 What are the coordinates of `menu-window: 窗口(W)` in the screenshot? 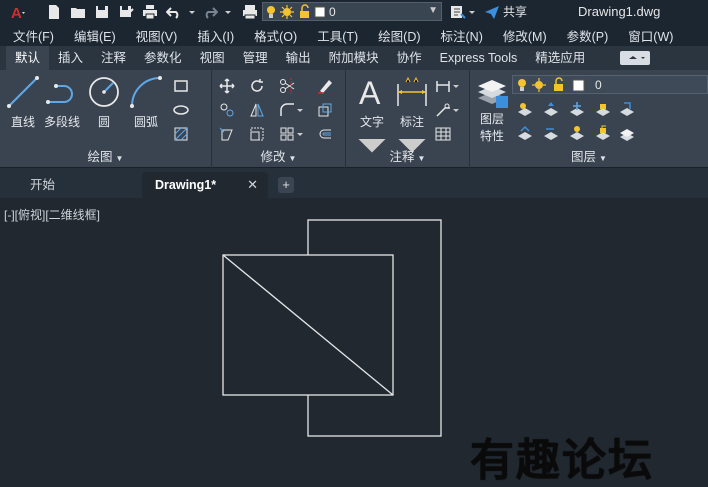 It's located at (647, 35).